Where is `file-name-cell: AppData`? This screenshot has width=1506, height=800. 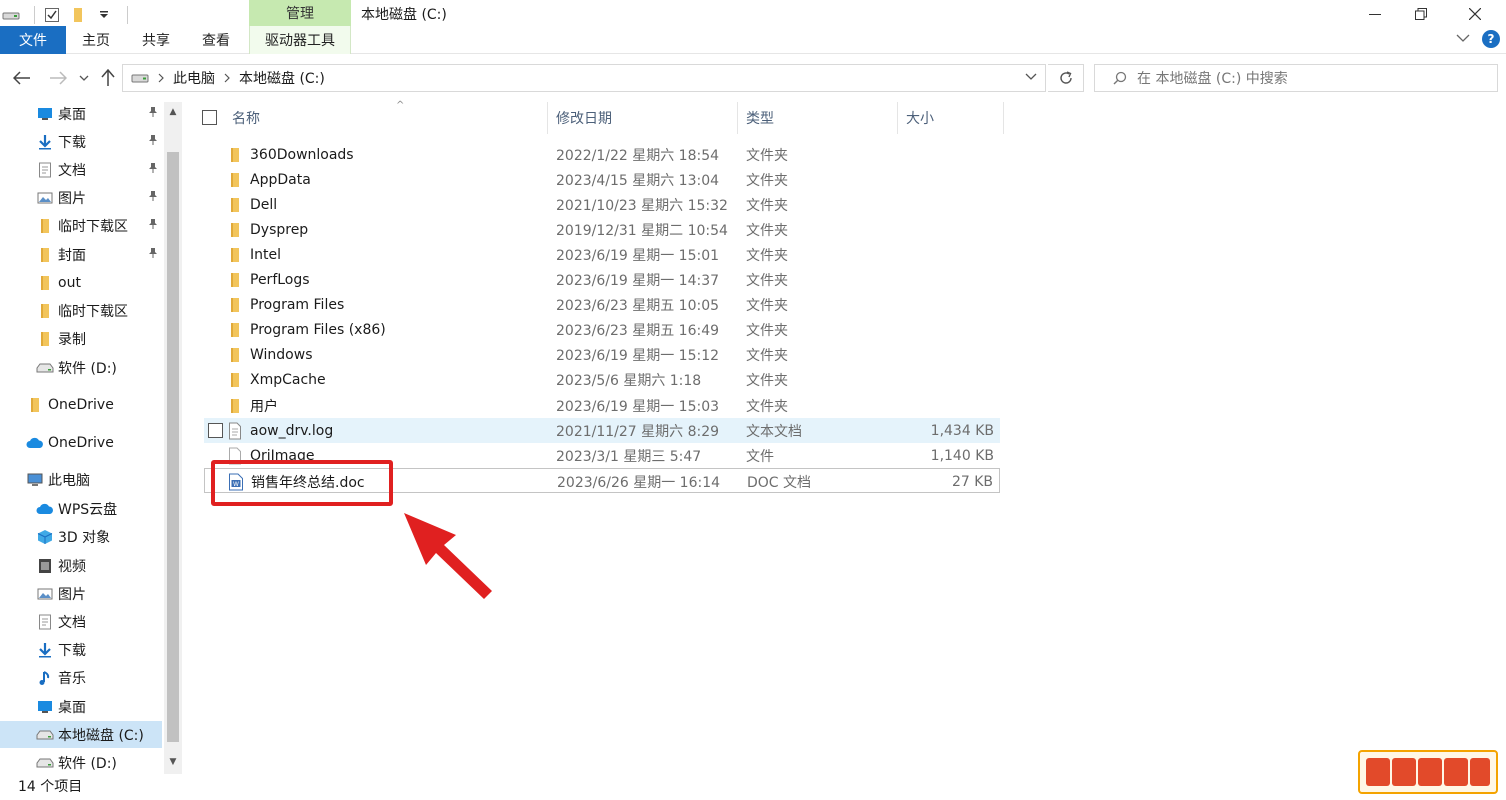
file-name-cell: AppData is located at coordinates (268, 179).